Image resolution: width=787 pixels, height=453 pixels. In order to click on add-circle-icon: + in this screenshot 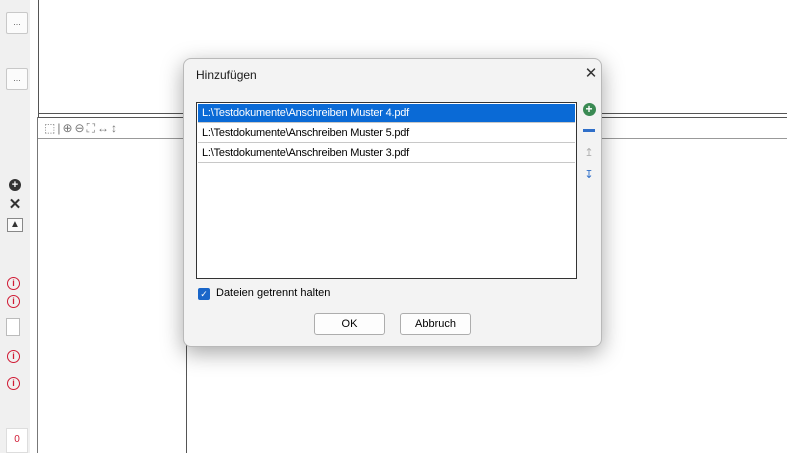, I will do `click(15, 184)`.